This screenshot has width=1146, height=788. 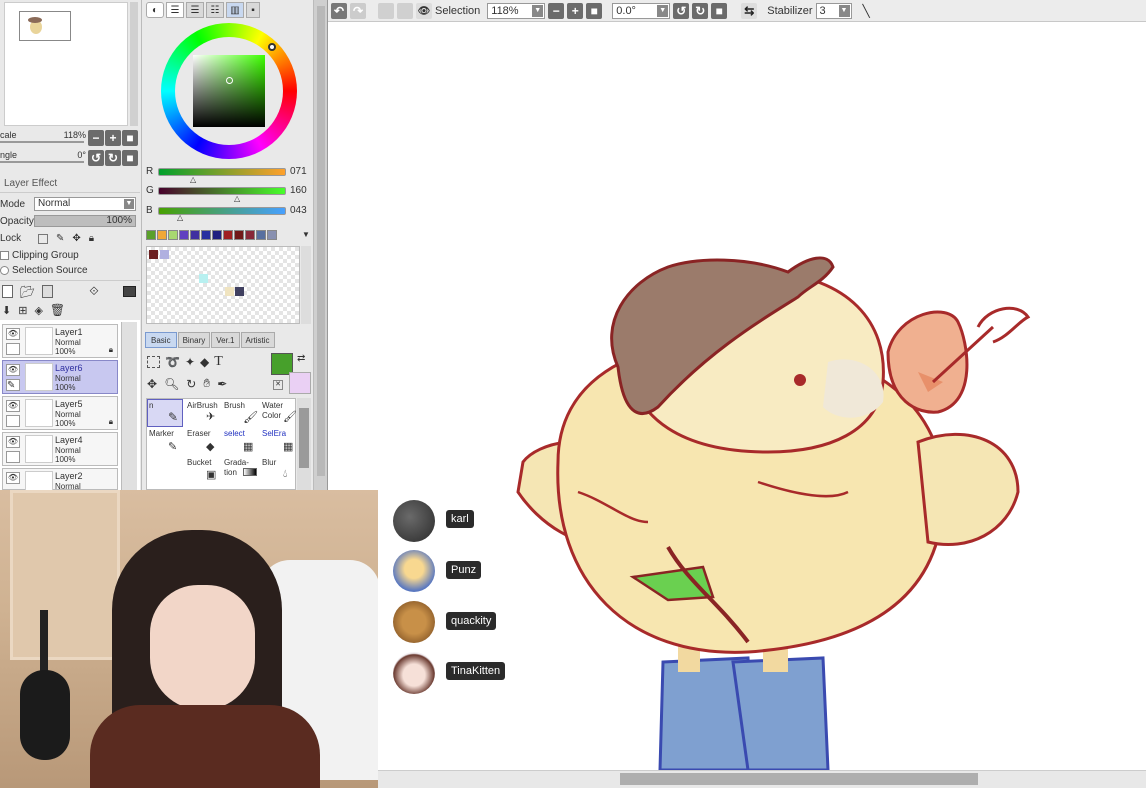 I want to click on tool-label: Bucket, so click(x=199, y=462).